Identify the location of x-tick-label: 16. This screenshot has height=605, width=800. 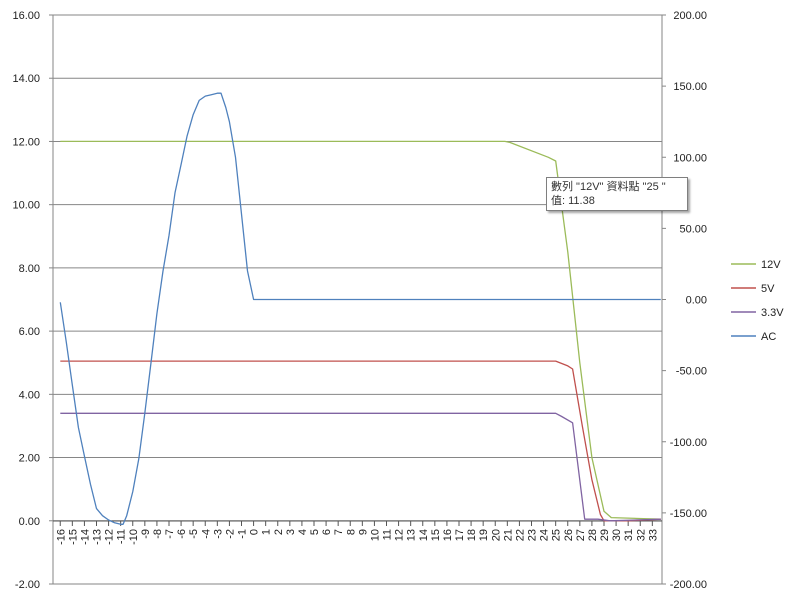
(448, 535).